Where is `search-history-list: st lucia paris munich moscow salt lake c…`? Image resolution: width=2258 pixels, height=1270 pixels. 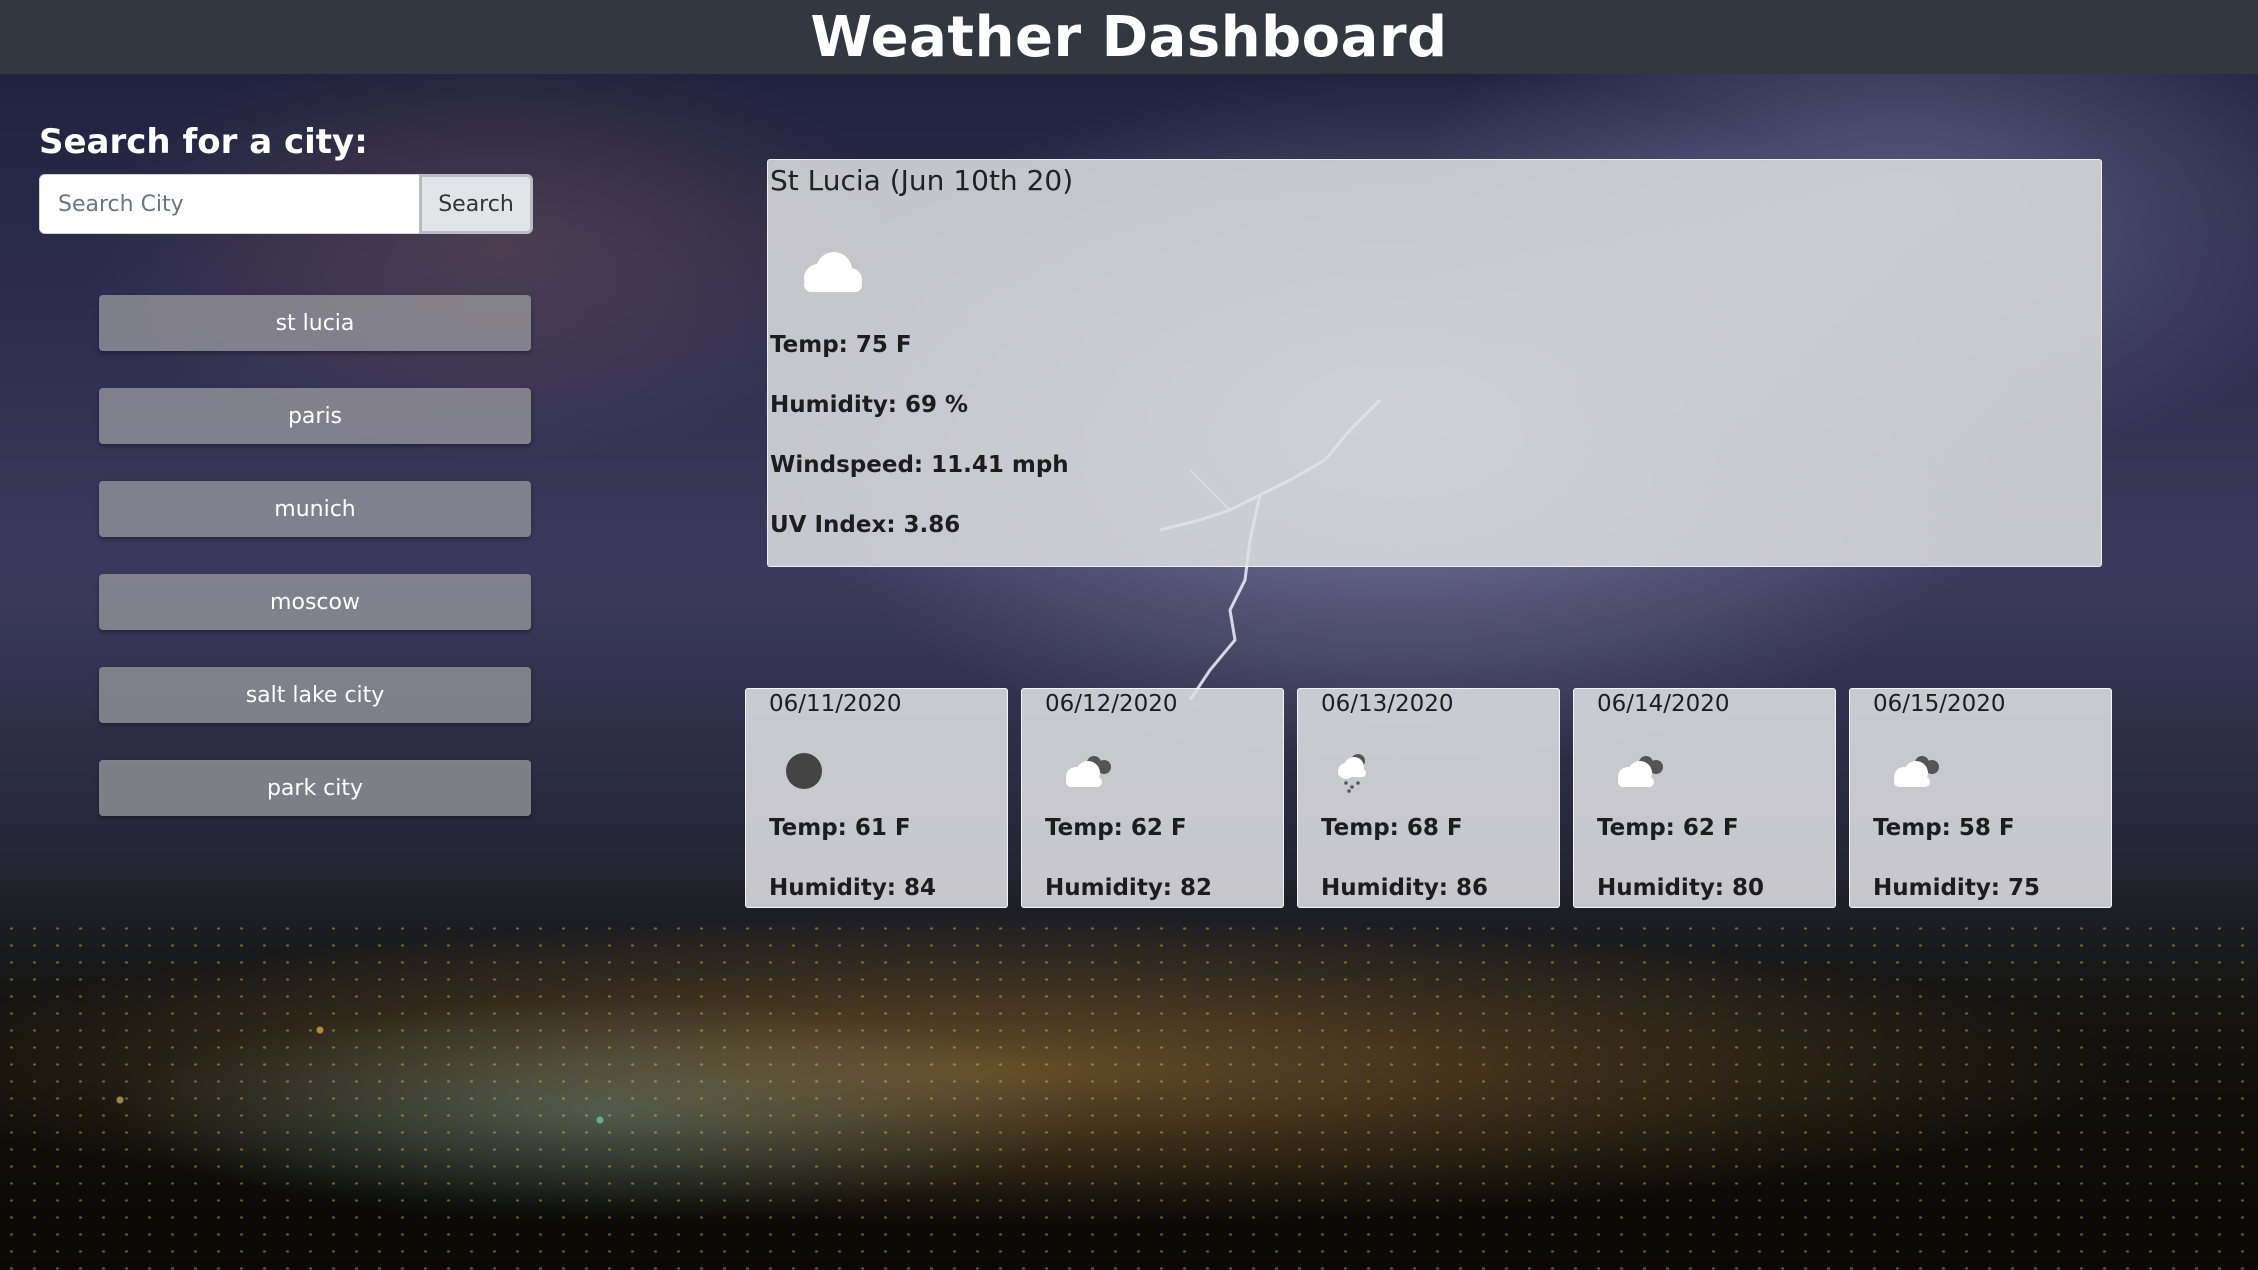
search-history-list: st lucia paris munich moscow salt lake c… is located at coordinates (315, 574).